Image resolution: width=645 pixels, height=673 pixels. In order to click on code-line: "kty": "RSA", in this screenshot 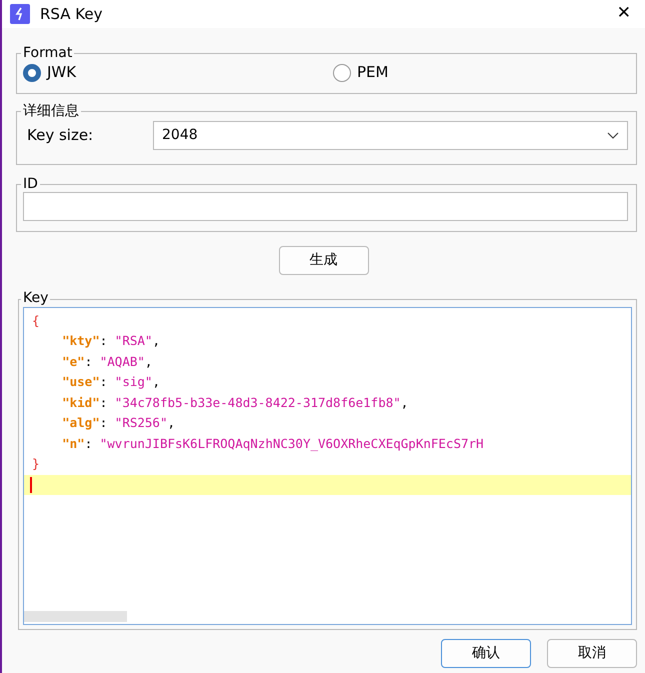, I will do `click(111, 341)`.